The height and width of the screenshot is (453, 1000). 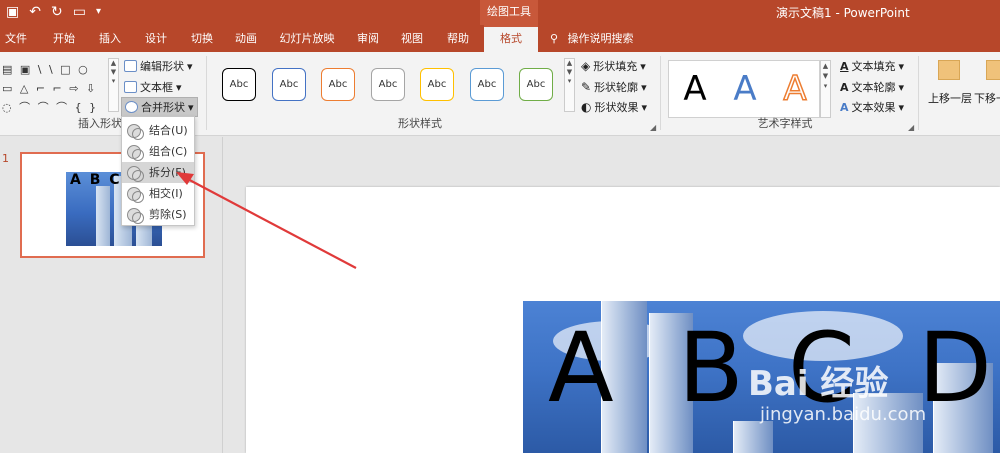 I want to click on menu-item-label: 拆分(F), so click(x=167, y=172).